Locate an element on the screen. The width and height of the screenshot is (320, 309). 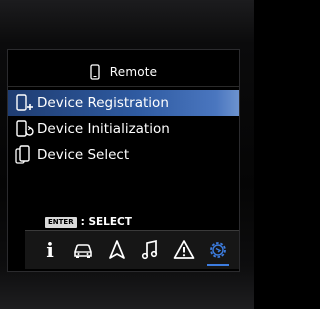
enter-key-badge: ENTER is located at coordinates (61, 222).